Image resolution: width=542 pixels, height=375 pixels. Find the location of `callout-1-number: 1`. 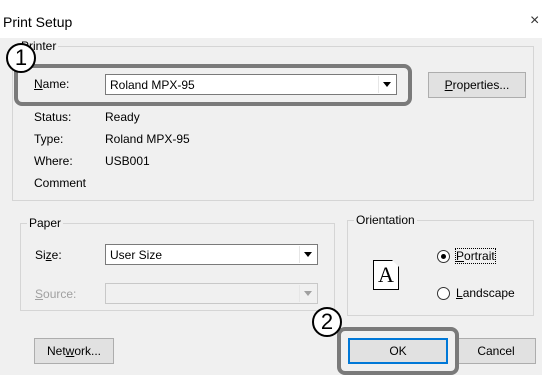

callout-1-number: 1 is located at coordinates (21, 58).